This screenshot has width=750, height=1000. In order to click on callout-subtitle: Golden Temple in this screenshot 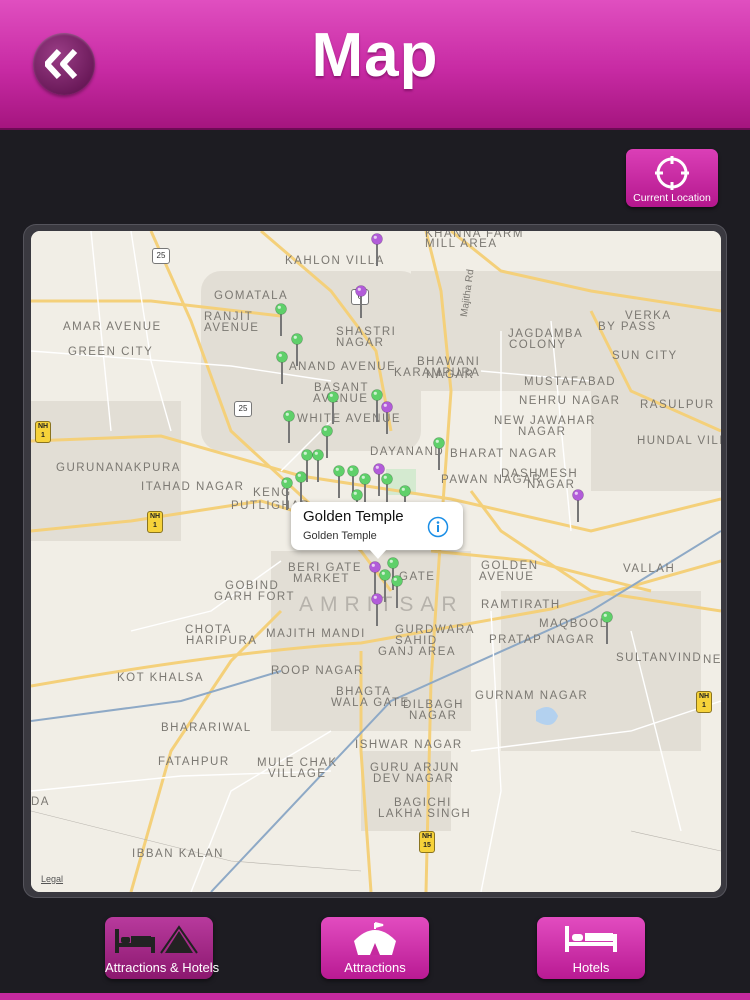, I will do `click(340, 536)`.